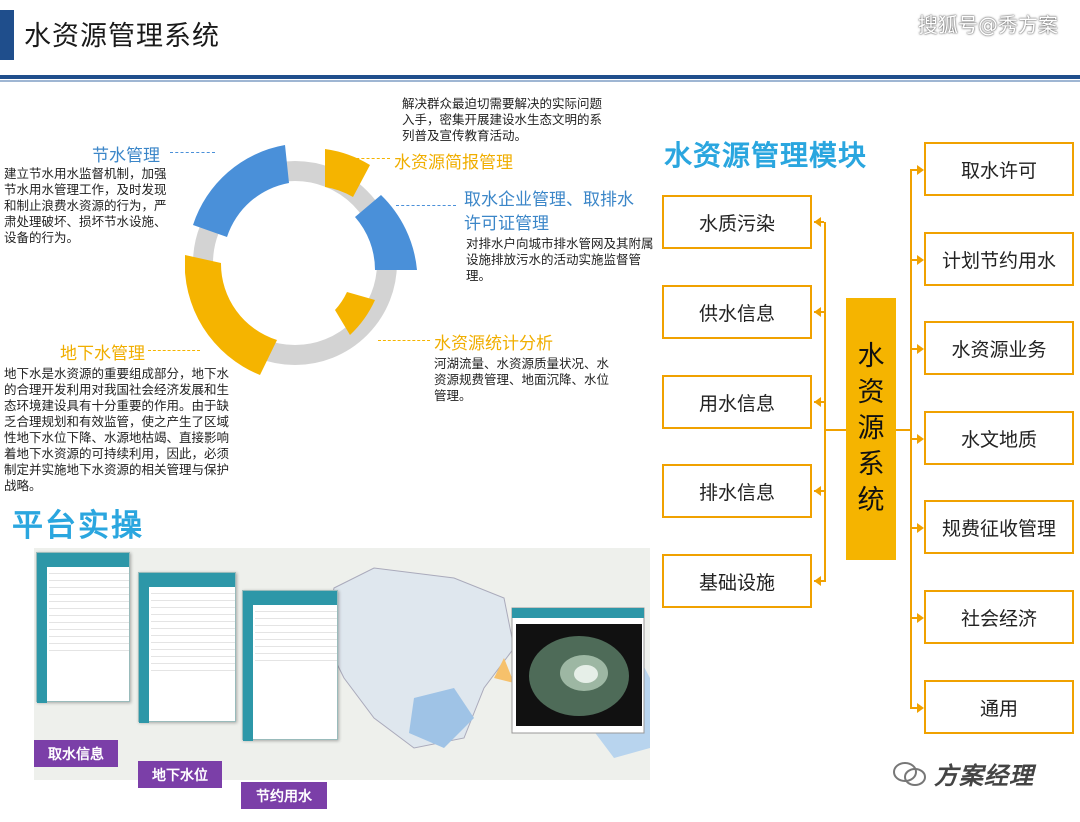  I want to click on left-trunk-line, so click(825, 402).